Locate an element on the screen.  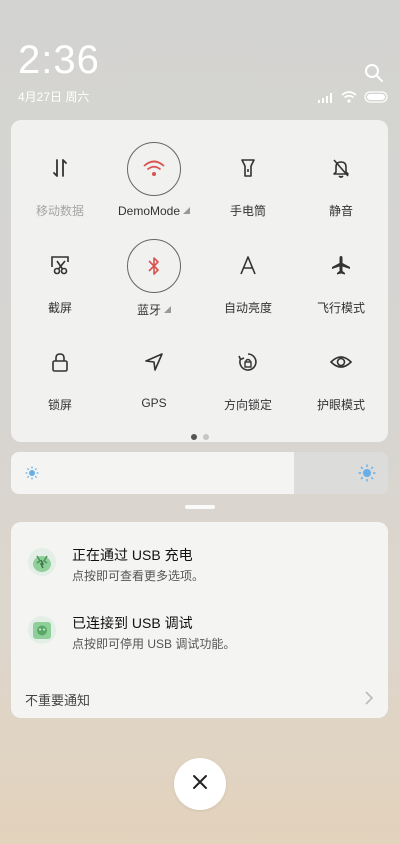
tile-mute: 静音 is located at coordinates (341, 180).